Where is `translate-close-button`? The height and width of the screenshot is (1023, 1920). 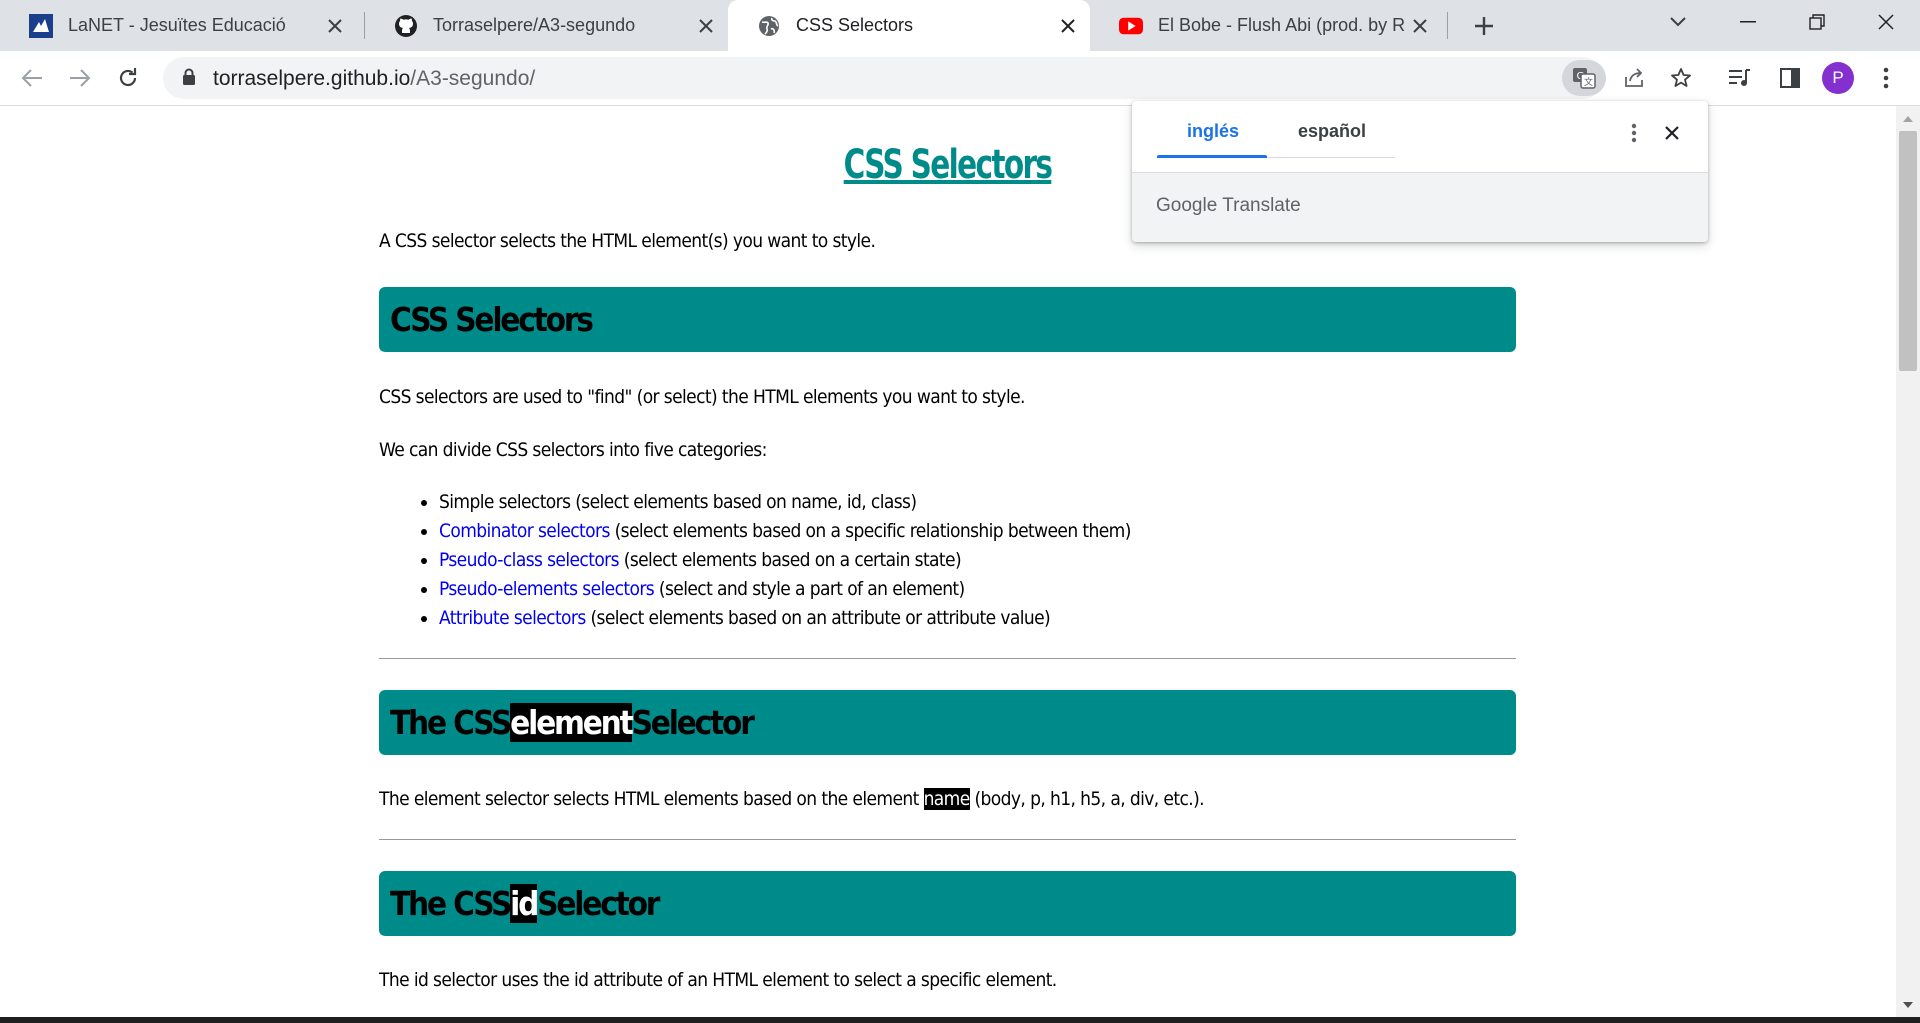
translate-close-button is located at coordinates (1672, 133).